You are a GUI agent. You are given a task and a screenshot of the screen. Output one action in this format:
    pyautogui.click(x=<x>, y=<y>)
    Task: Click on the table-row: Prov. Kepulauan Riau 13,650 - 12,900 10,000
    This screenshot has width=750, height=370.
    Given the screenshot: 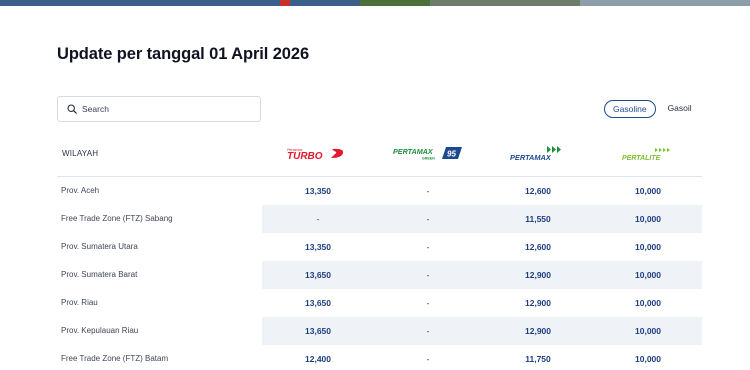 What is the action you would take?
    pyautogui.click(x=379, y=331)
    